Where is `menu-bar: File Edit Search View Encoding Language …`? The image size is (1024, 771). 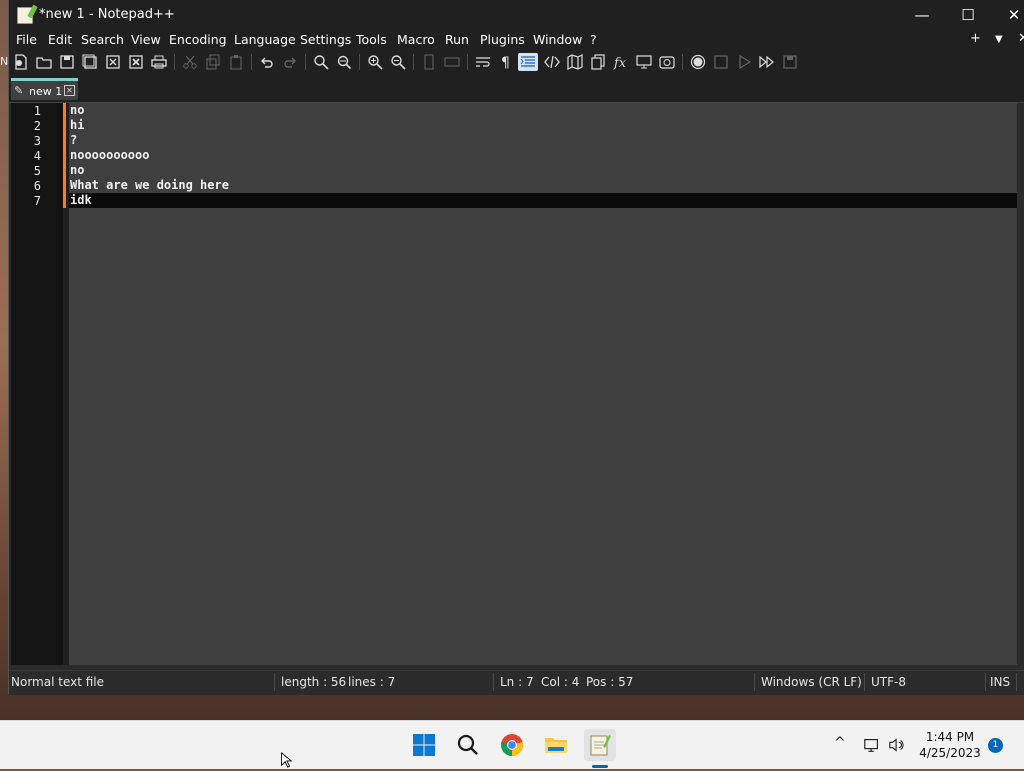 menu-bar: File Edit Search View Encoding Language … is located at coordinates (516, 40).